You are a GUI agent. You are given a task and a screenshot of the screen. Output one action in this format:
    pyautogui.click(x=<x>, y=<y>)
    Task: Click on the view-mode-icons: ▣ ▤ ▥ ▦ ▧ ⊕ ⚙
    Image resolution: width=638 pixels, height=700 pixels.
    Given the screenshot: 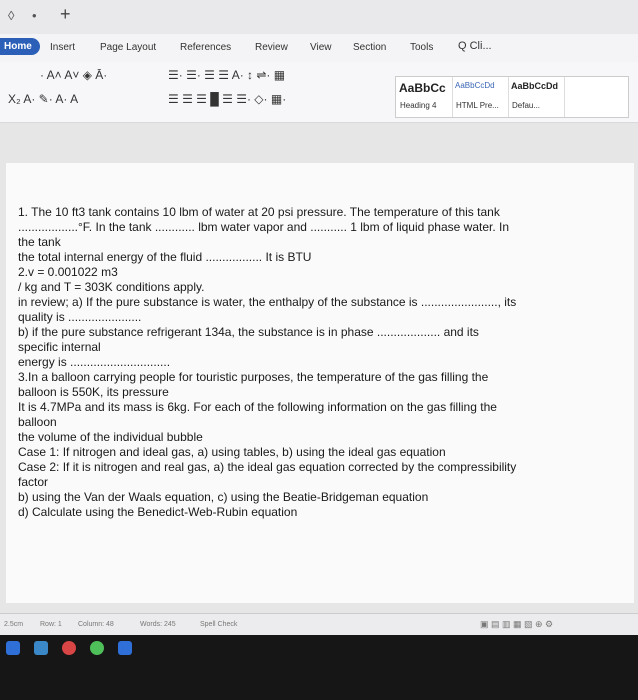 What is the action you would take?
    pyautogui.click(x=516, y=624)
    